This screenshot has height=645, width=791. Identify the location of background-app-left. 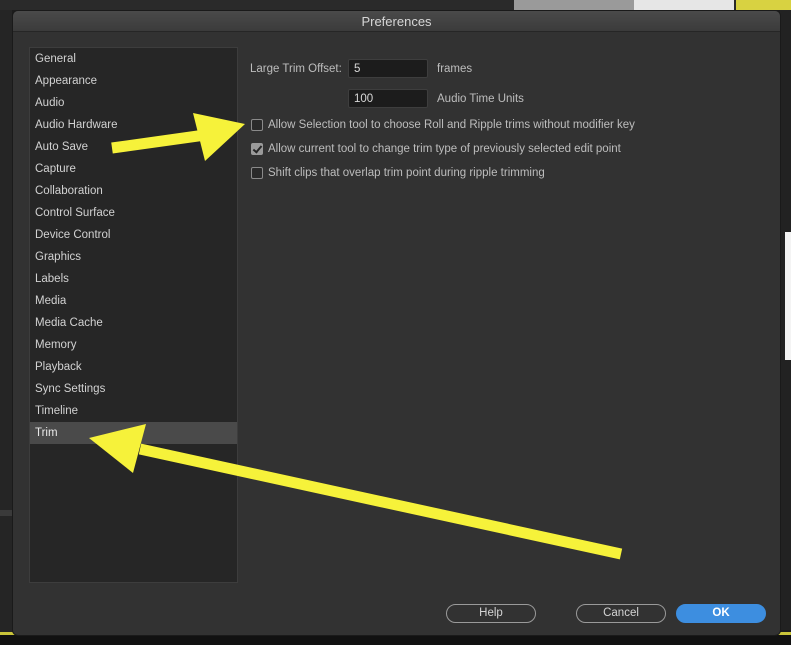
(6, 321).